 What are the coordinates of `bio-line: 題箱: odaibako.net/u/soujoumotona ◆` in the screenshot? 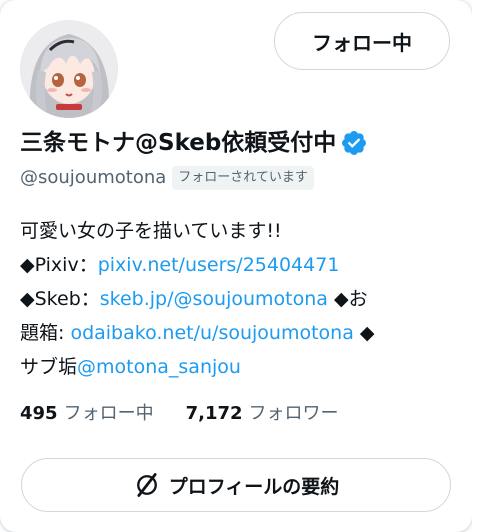 It's located at (240, 333).